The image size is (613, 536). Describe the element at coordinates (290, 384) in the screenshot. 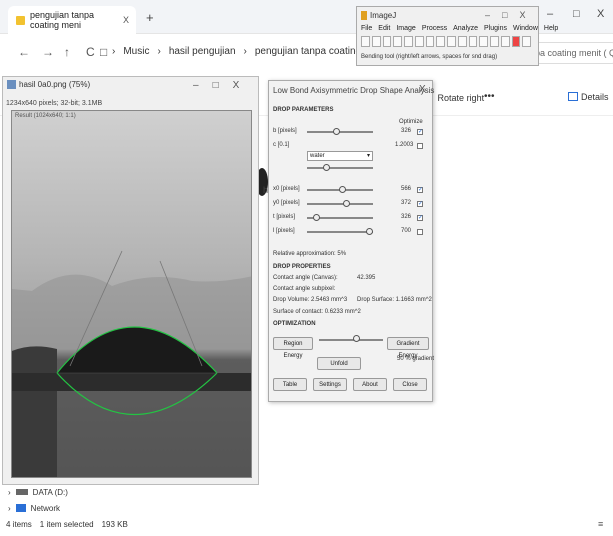

I see `table-button: Table` at that location.